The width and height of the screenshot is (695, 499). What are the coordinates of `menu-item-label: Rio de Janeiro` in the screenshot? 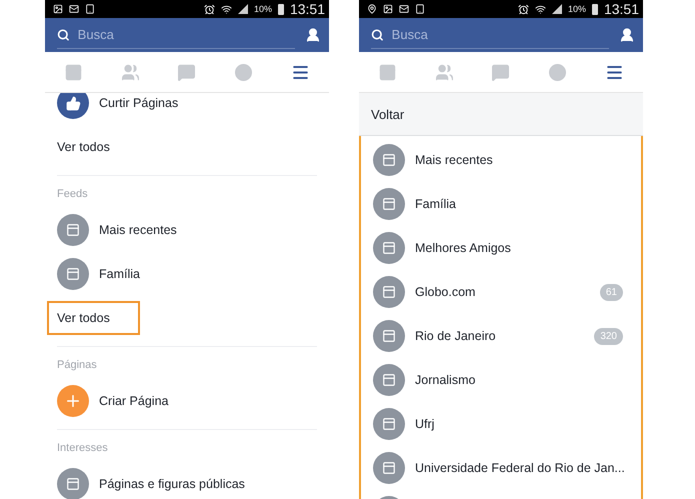 It's located at (499, 336).